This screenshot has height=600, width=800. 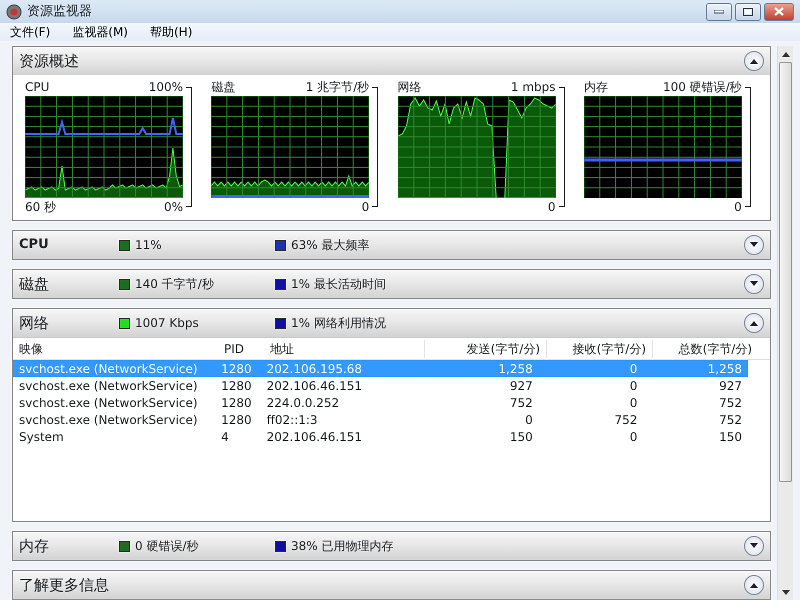 What do you see at coordinates (241, 349) in the screenshot?
I see `column-header: PID` at bounding box center [241, 349].